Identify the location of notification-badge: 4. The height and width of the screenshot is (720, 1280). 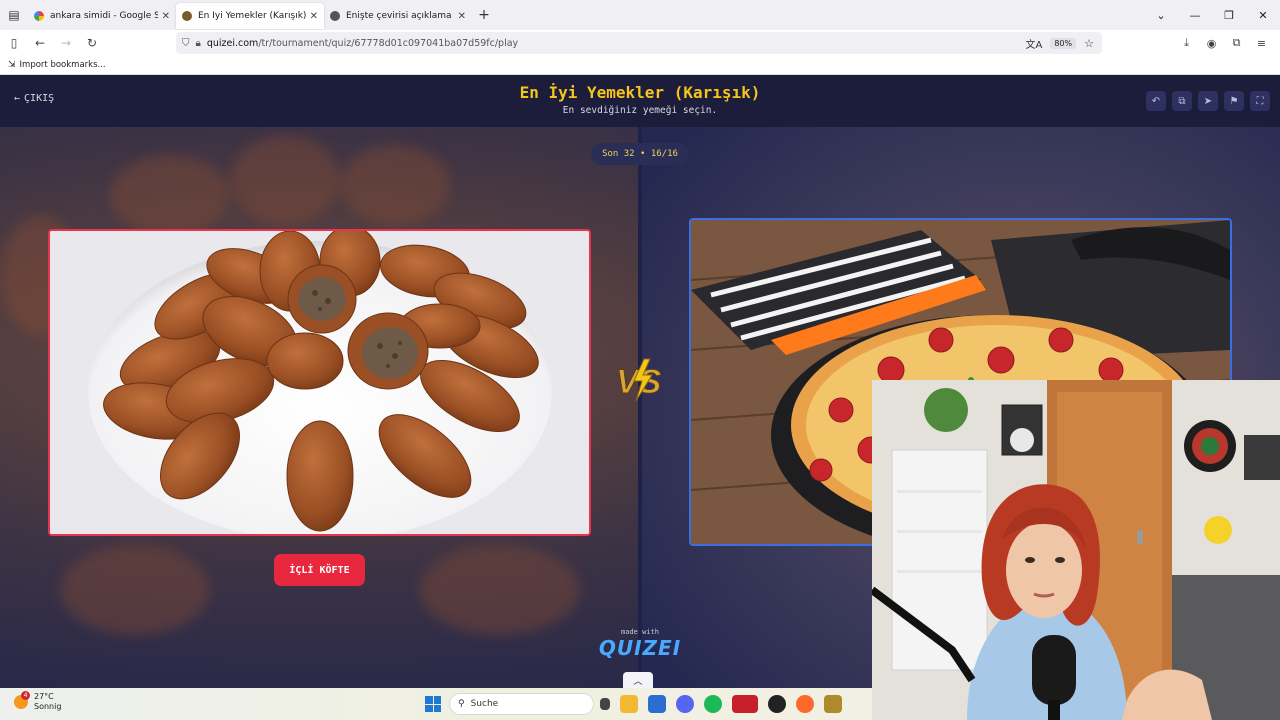
(25, 695).